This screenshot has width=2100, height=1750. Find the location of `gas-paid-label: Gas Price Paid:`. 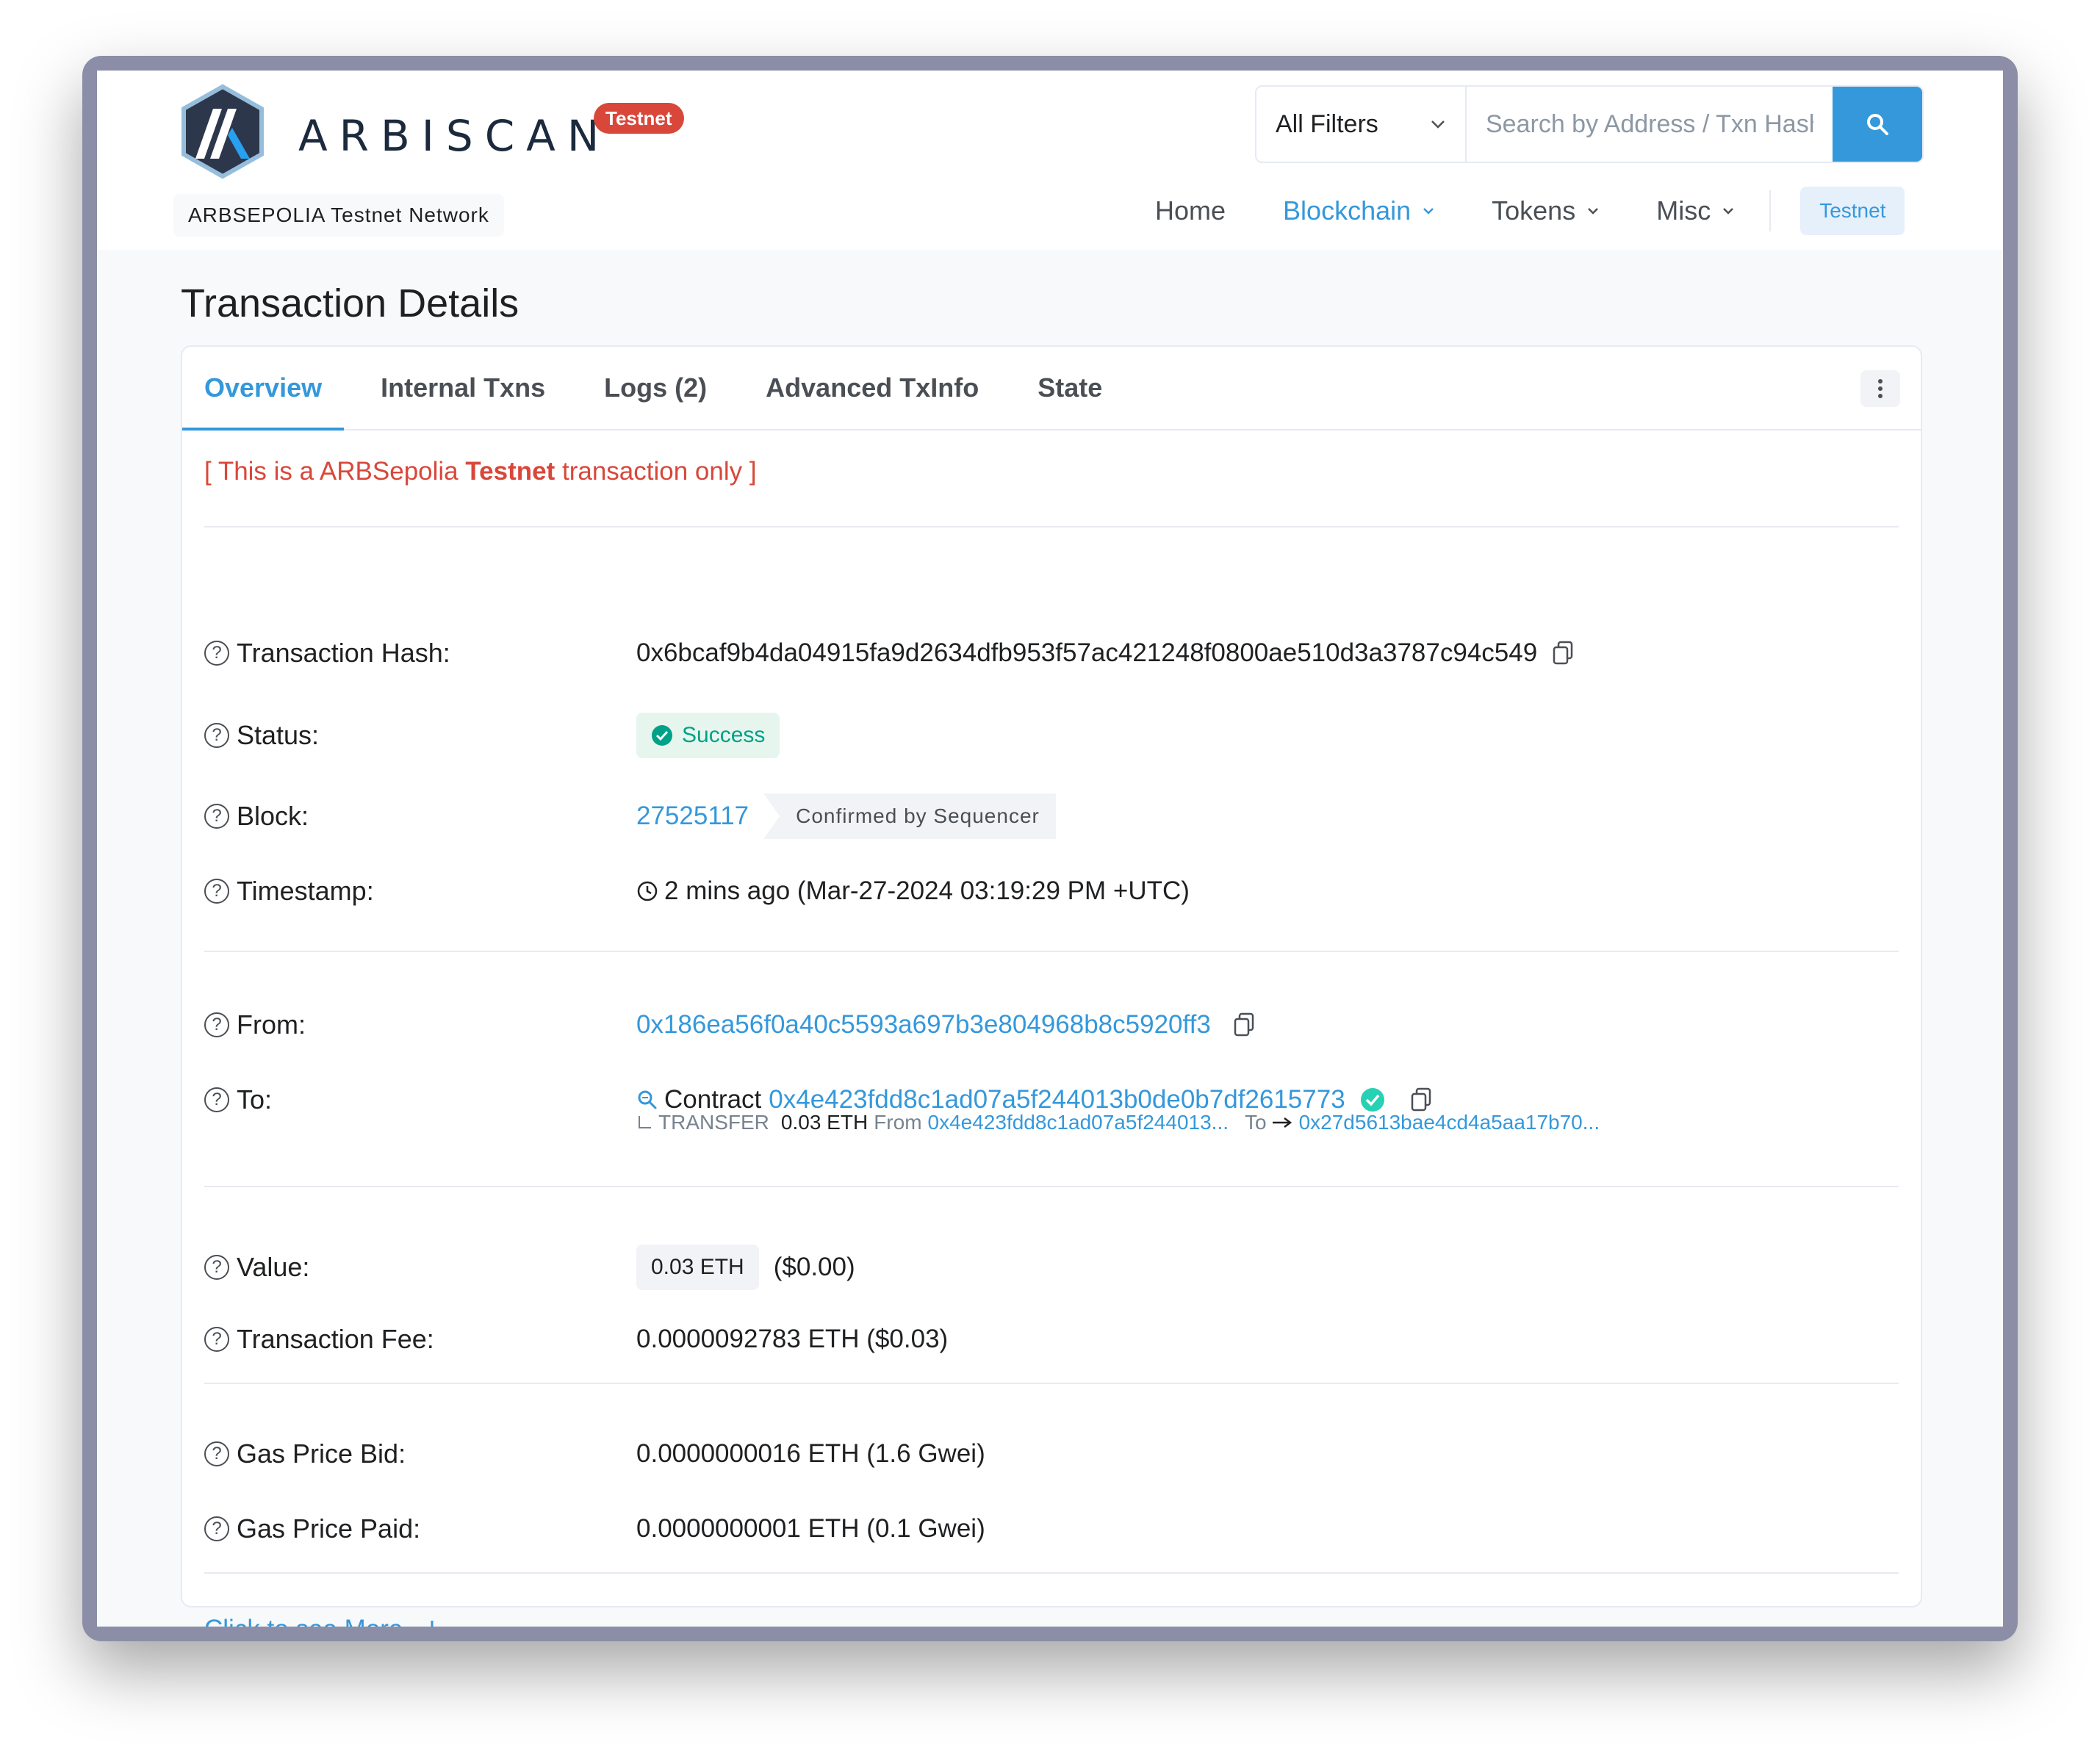

gas-paid-label: Gas Price Paid: is located at coordinates (329, 1529).